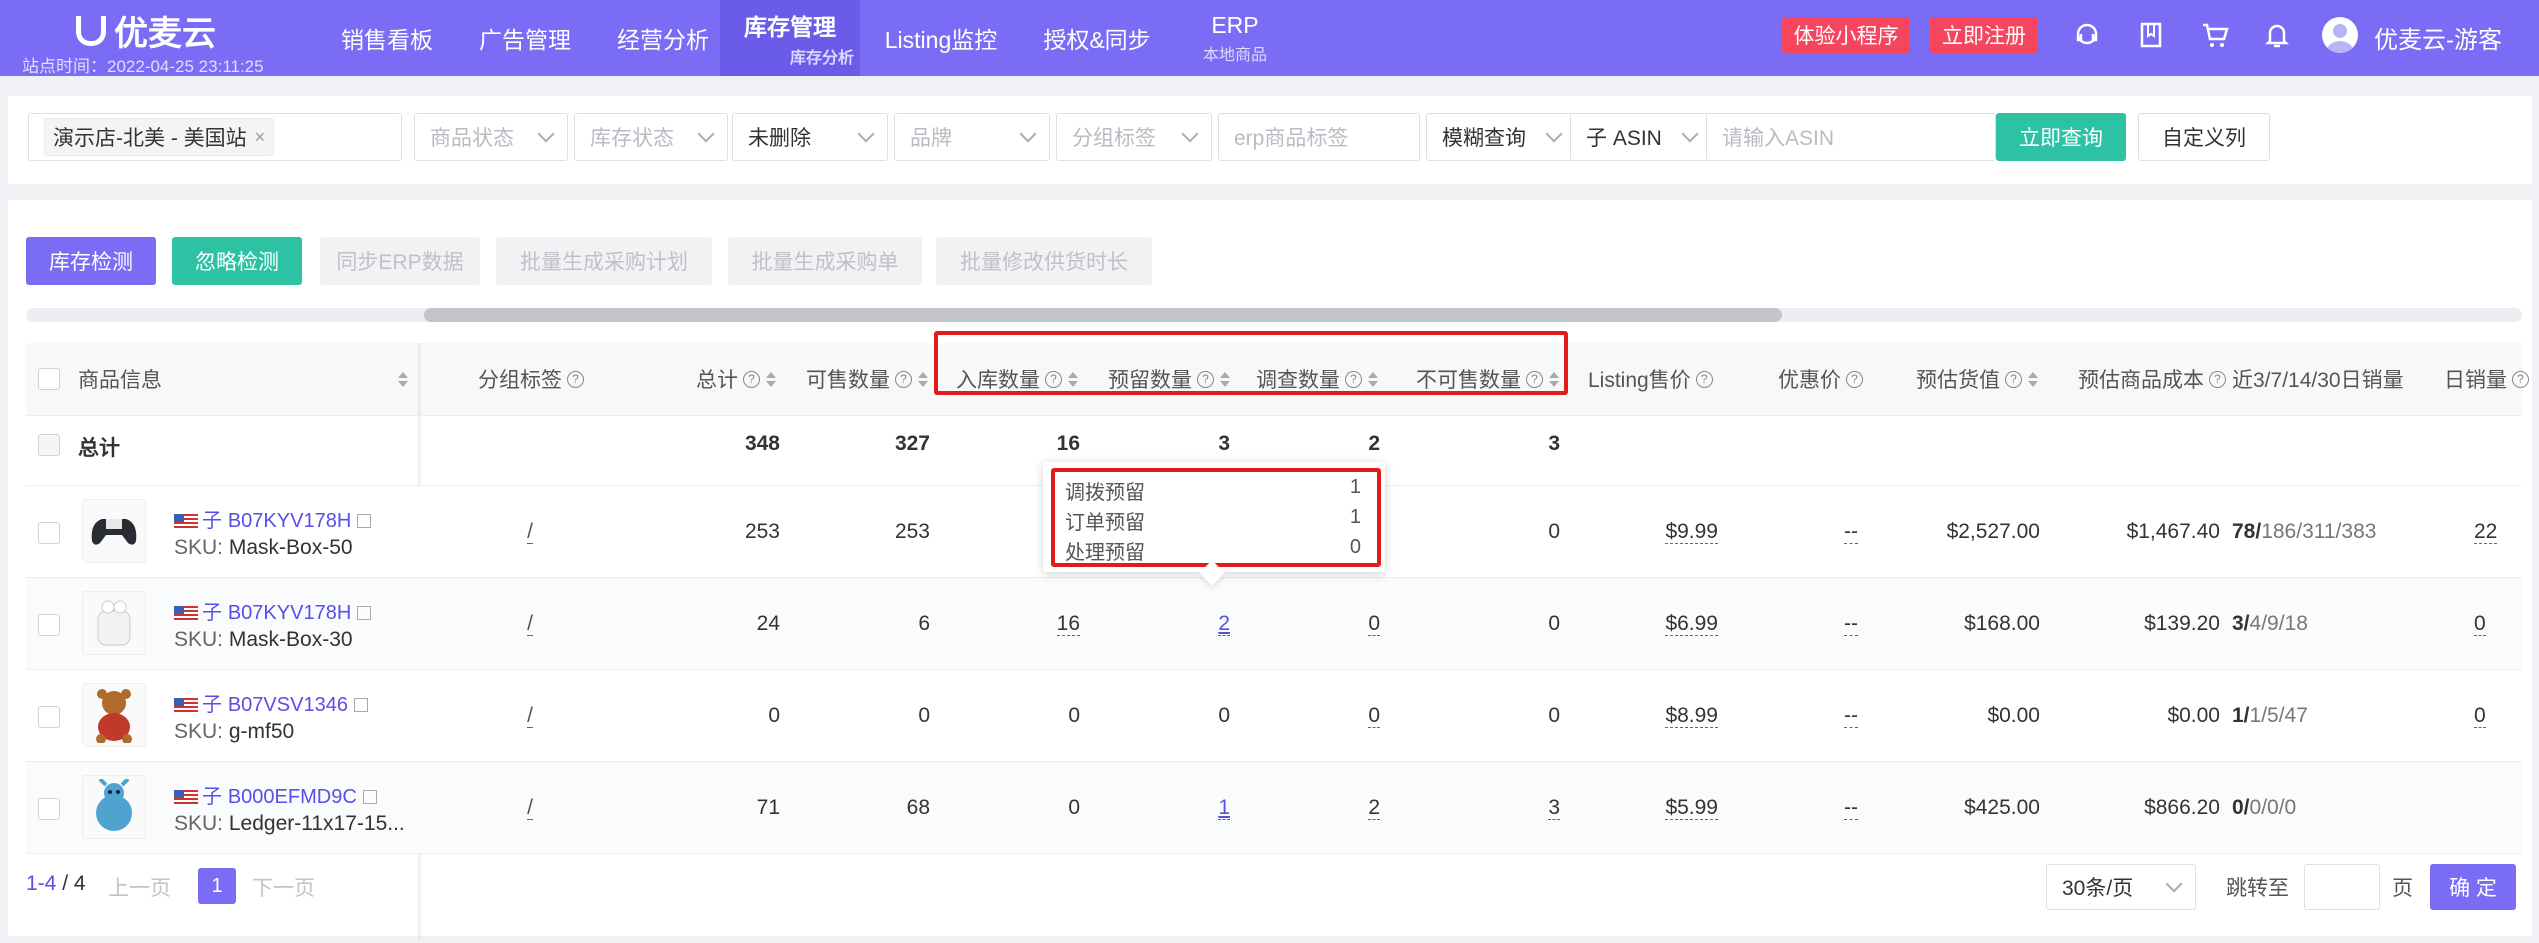 The height and width of the screenshot is (943, 2539). Describe the element at coordinates (867, 379) in the screenshot. I see `th-sellable: 可售数量?` at that location.